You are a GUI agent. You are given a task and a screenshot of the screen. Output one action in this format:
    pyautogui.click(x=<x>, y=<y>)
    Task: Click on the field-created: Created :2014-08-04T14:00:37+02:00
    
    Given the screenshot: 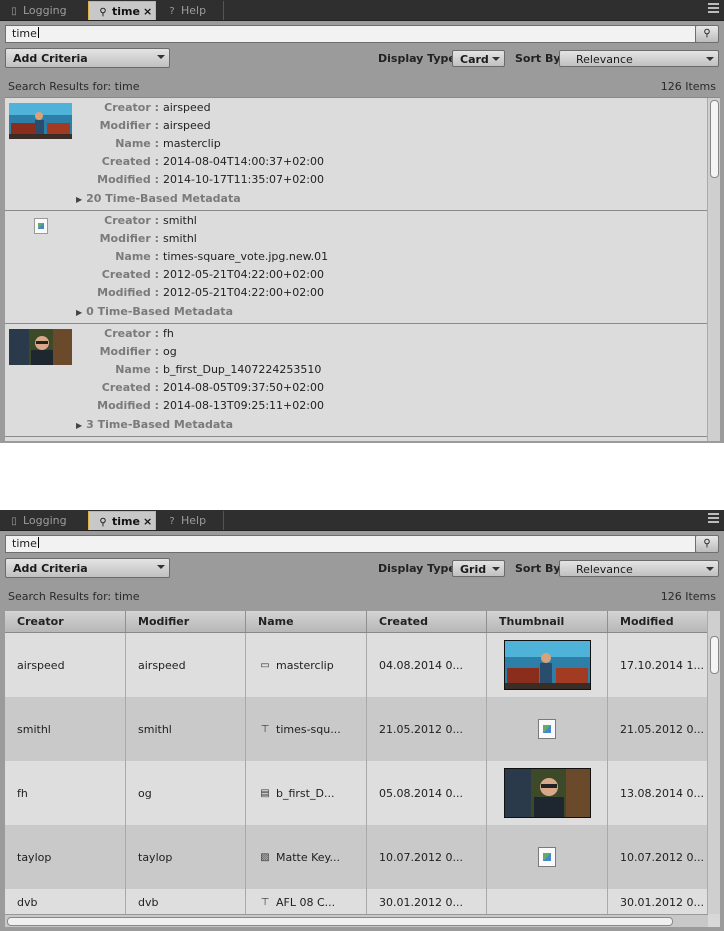 What is the action you would take?
    pyautogui.click(x=212, y=161)
    